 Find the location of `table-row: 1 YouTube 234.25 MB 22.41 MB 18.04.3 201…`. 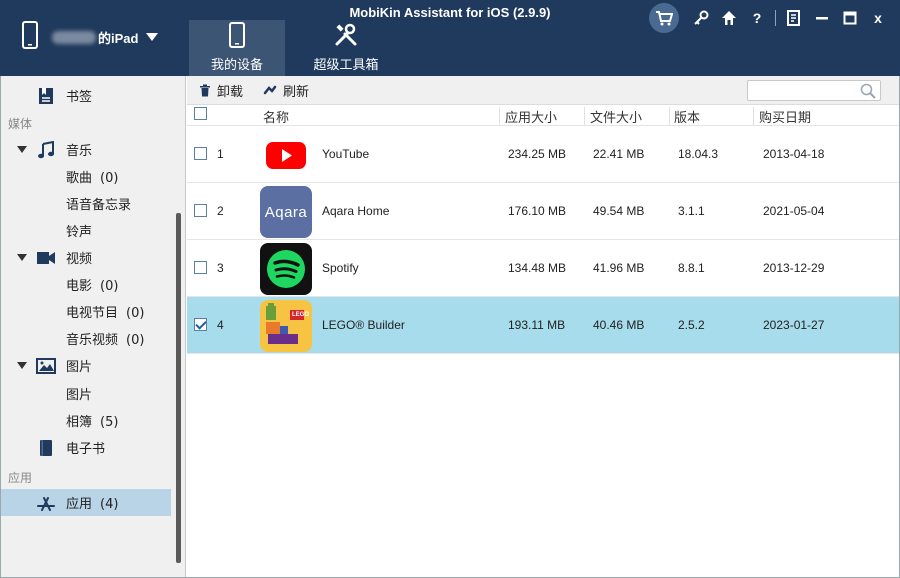

table-row: 1 YouTube 234.25 MB 22.41 MB 18.04.3 201… is located at coordinates (543, 154).